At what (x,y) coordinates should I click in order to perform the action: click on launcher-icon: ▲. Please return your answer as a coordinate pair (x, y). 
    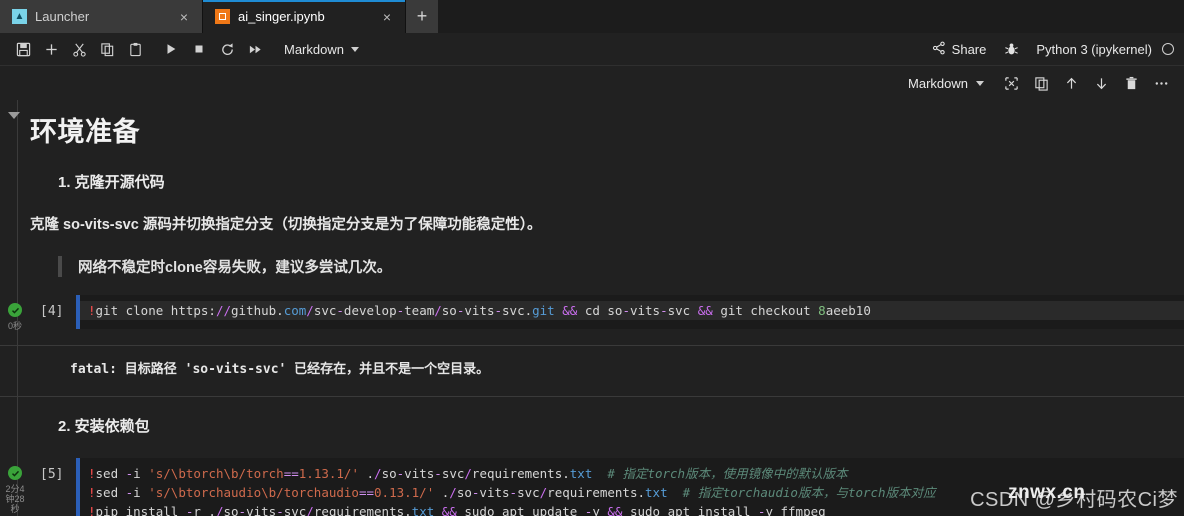
    Looking at the image, I should click on (19, 16).